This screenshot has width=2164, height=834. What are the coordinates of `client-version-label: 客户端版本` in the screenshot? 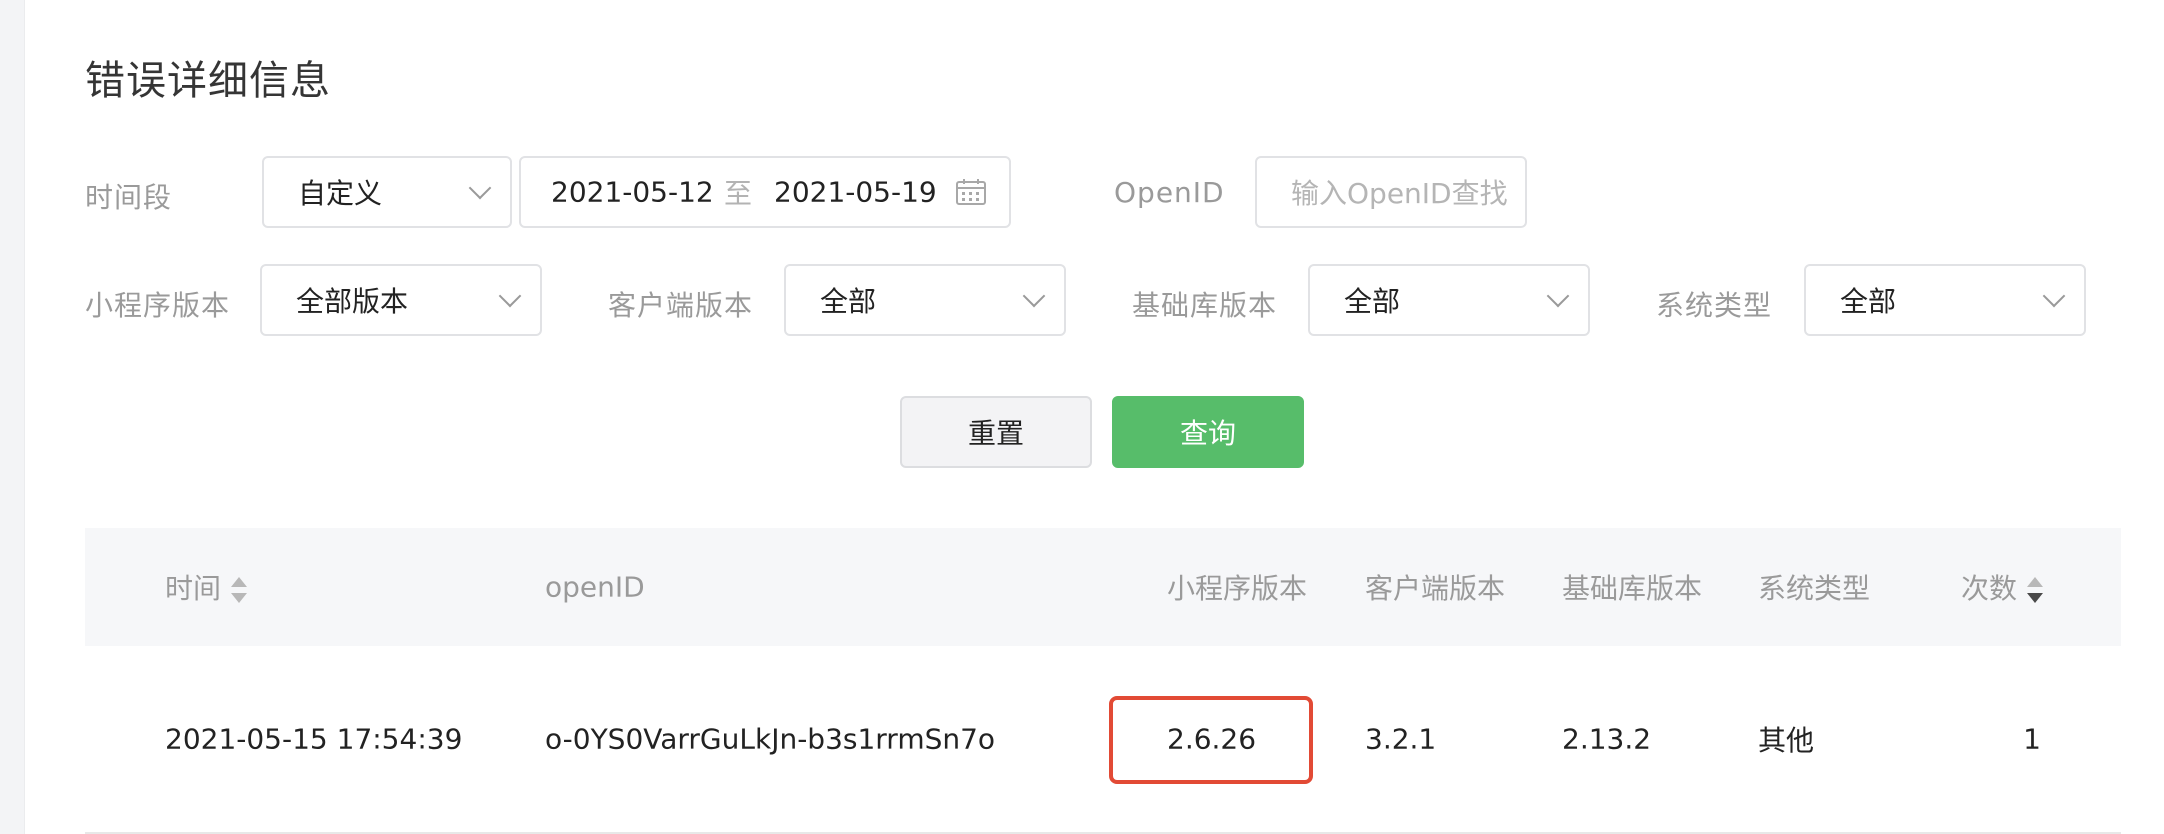 It's located at (681, 305).